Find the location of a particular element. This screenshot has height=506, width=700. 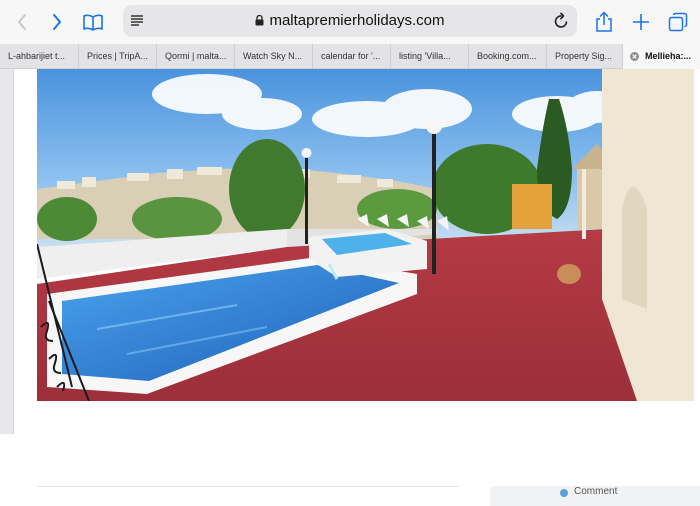

close-icon is located at coordinates (634, 56).